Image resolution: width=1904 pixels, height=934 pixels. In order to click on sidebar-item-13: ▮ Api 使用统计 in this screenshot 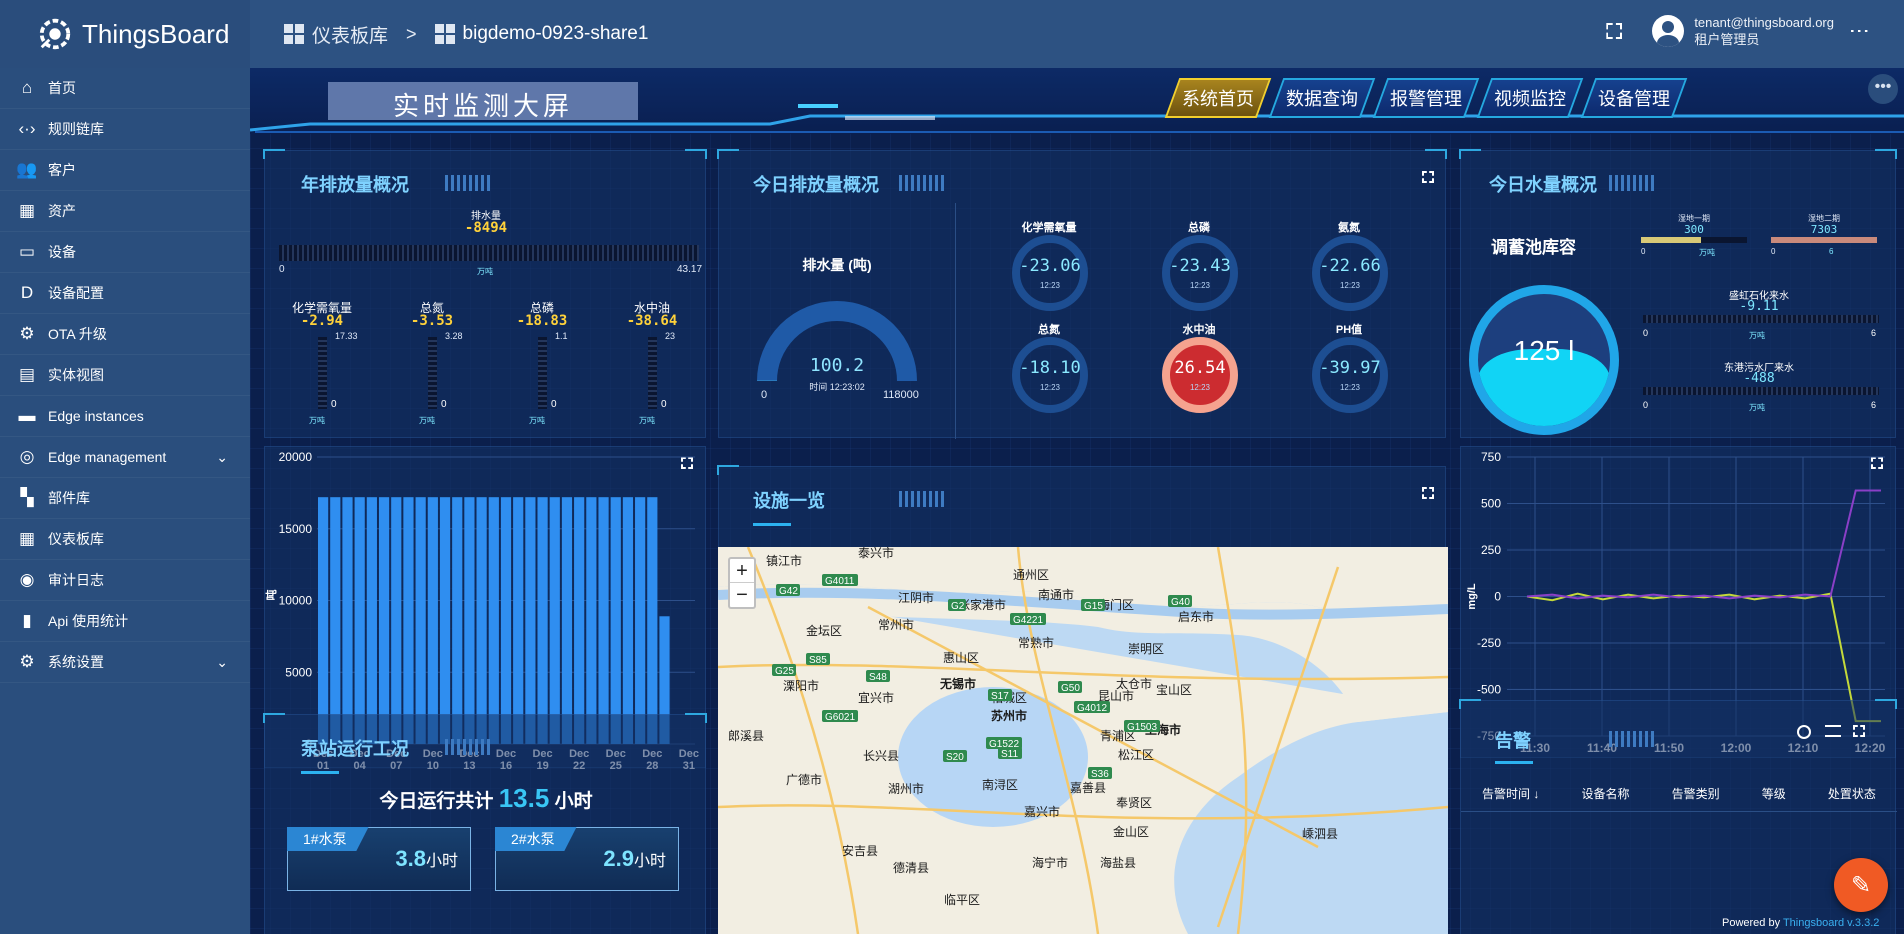, I will do `click(125, 621)`.